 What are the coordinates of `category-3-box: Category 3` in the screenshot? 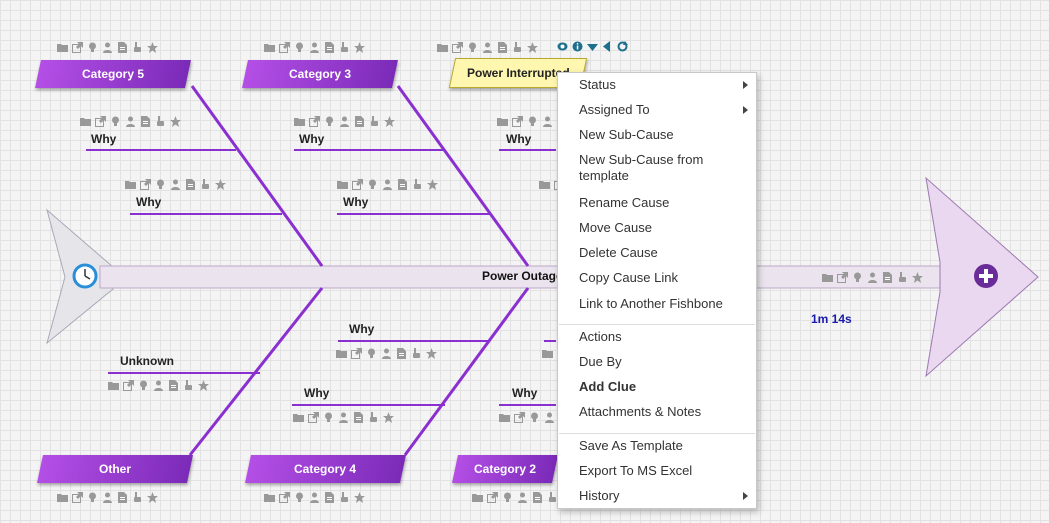 It's located at (320, 74).